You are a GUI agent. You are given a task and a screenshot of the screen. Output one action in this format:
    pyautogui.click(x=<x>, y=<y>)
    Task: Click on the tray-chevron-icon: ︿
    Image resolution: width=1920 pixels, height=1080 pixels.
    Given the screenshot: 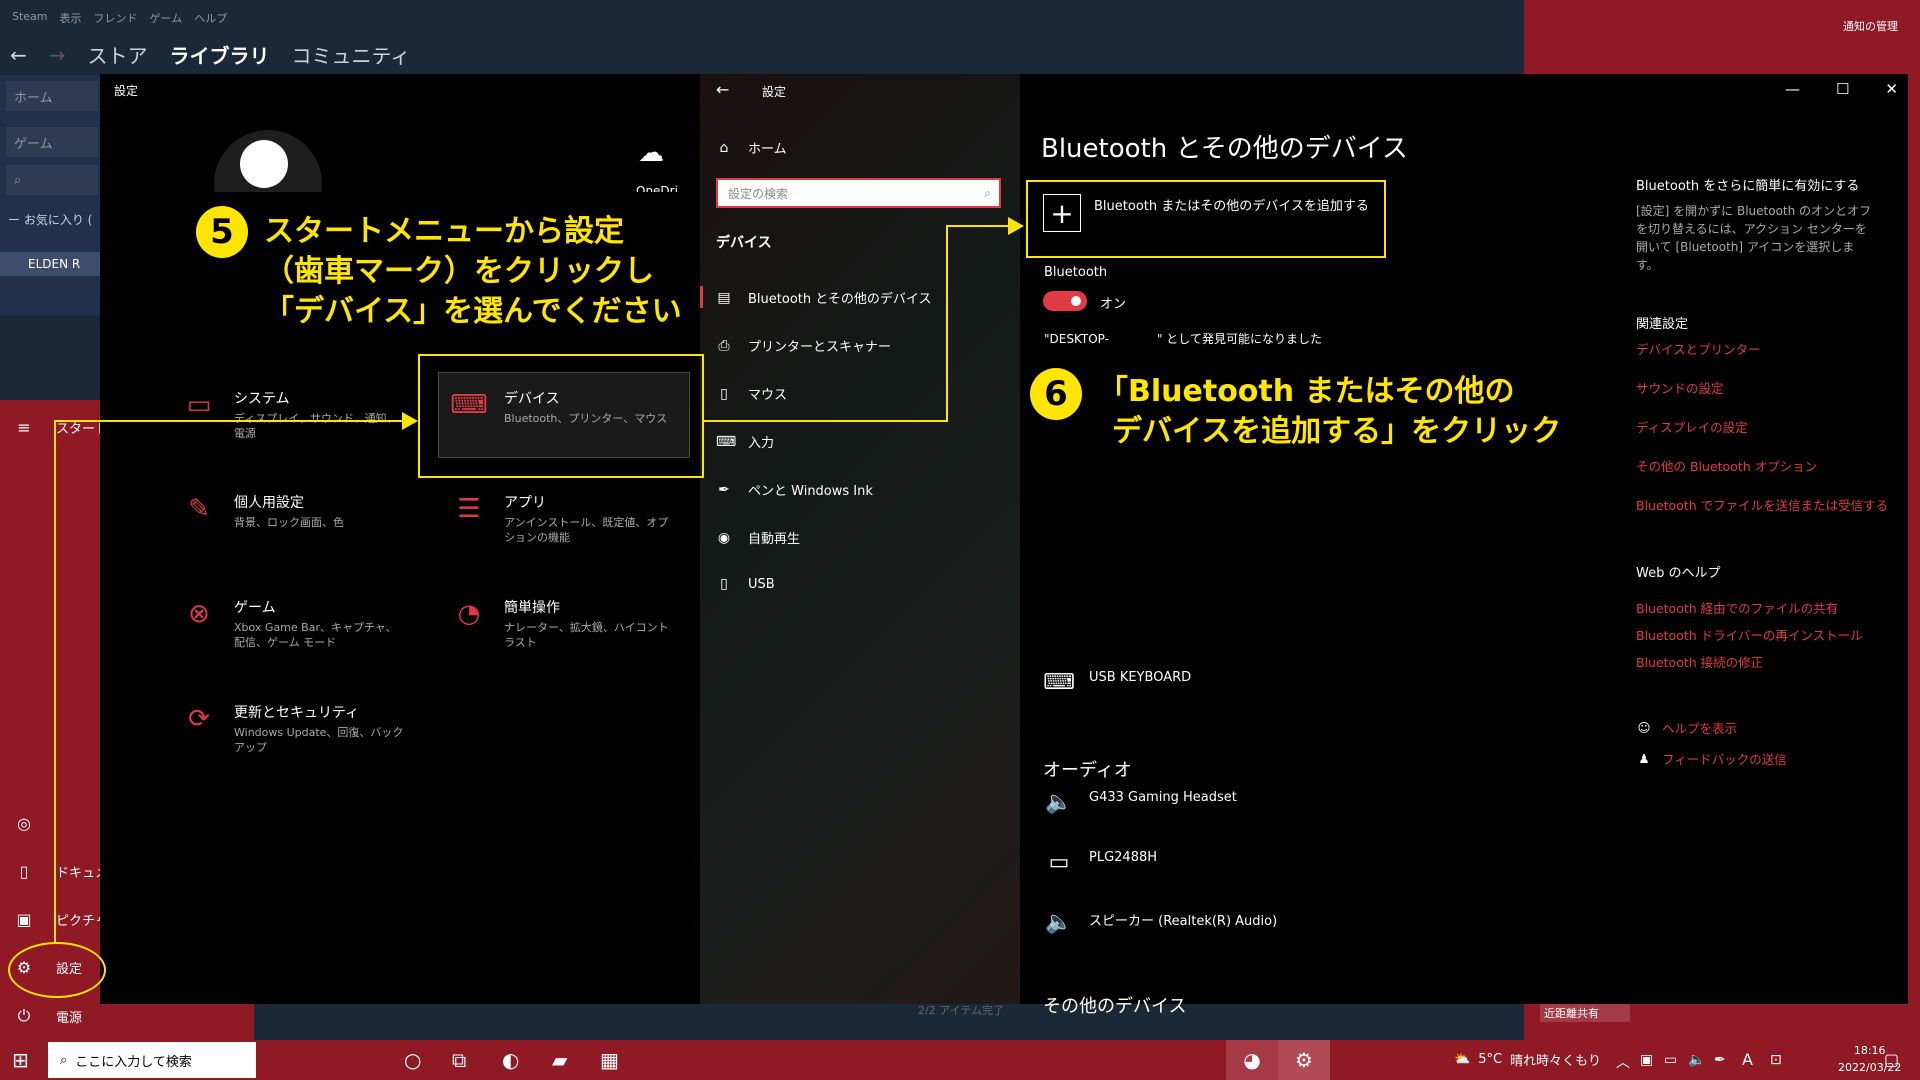 What is the action you would take?
    pyautogui.click(x=1623, y=1062)
    